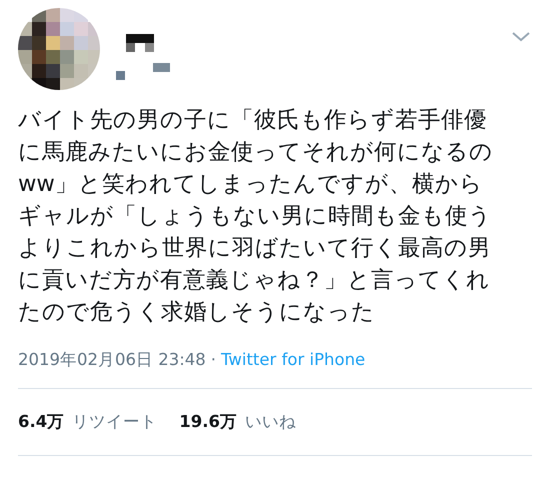 This screenshot has width=550, height=479. Describe the element at coordinates (41, 421) in the screenshot. I see `stat-count: 6.4万` at that location.